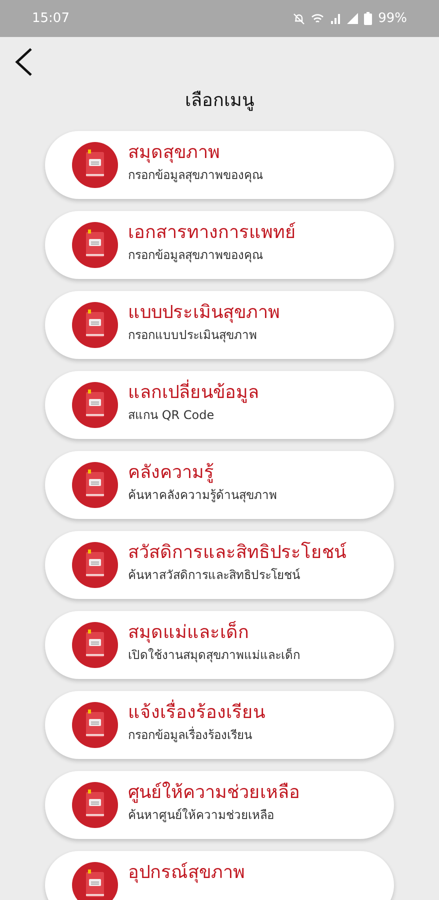 This screenshot has width=439, height=900. I want to click on menu-item: แบบประเมินสุขภาพ กรอกแบบประเมินสุขภาพ, so click(219, 325).